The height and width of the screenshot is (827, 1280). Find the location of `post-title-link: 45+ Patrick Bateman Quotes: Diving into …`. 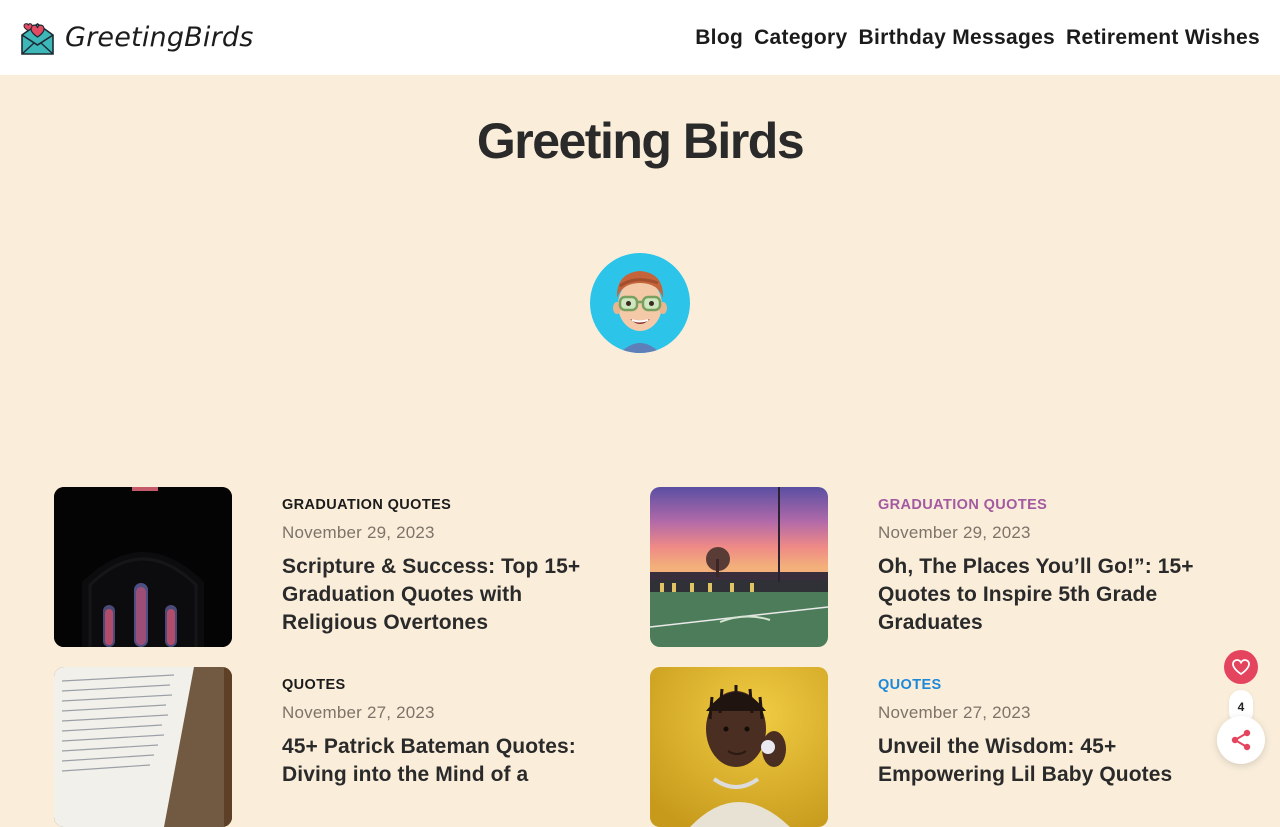

post-title-link: 45+ Patrick Bateman Quotes: Diving into … is located at coordinates (442, 761).